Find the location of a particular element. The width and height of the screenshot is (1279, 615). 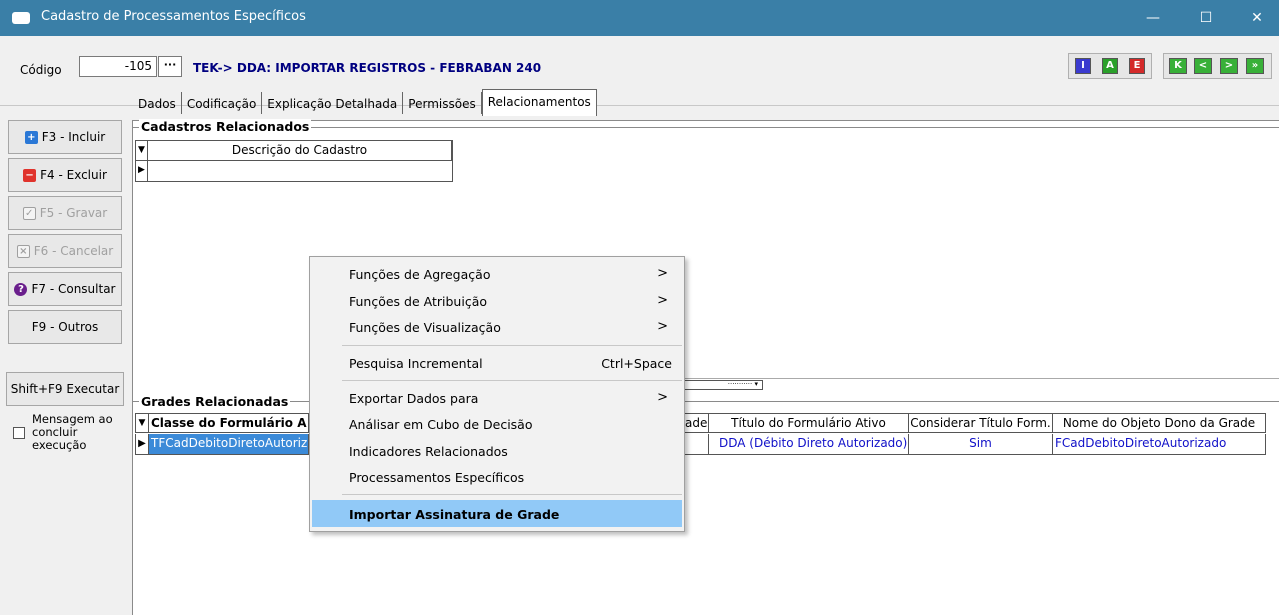

splitter-line is located at coordinates (981, 378).